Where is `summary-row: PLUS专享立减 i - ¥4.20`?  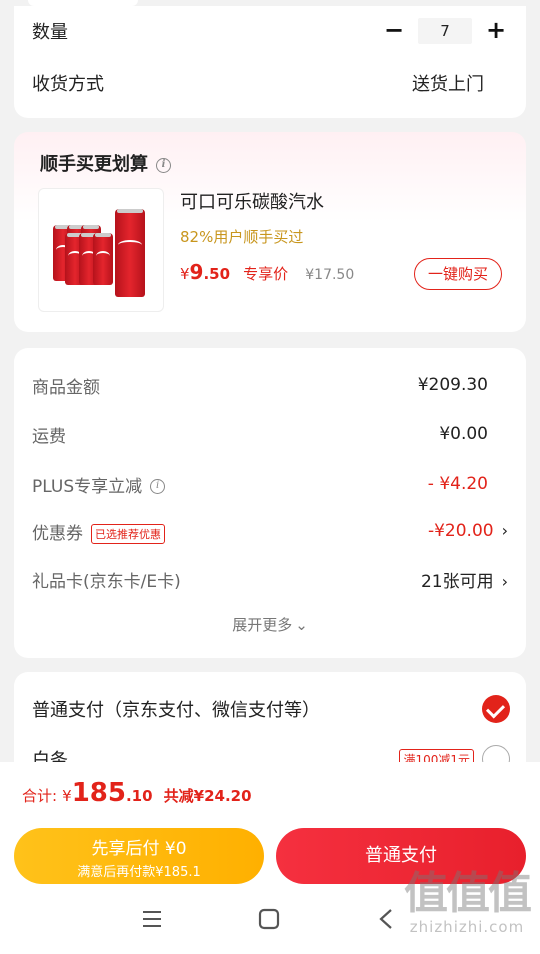
summary-row: PLUS专享立减 i - ¥4.20 is located at coordinates (270, 484).